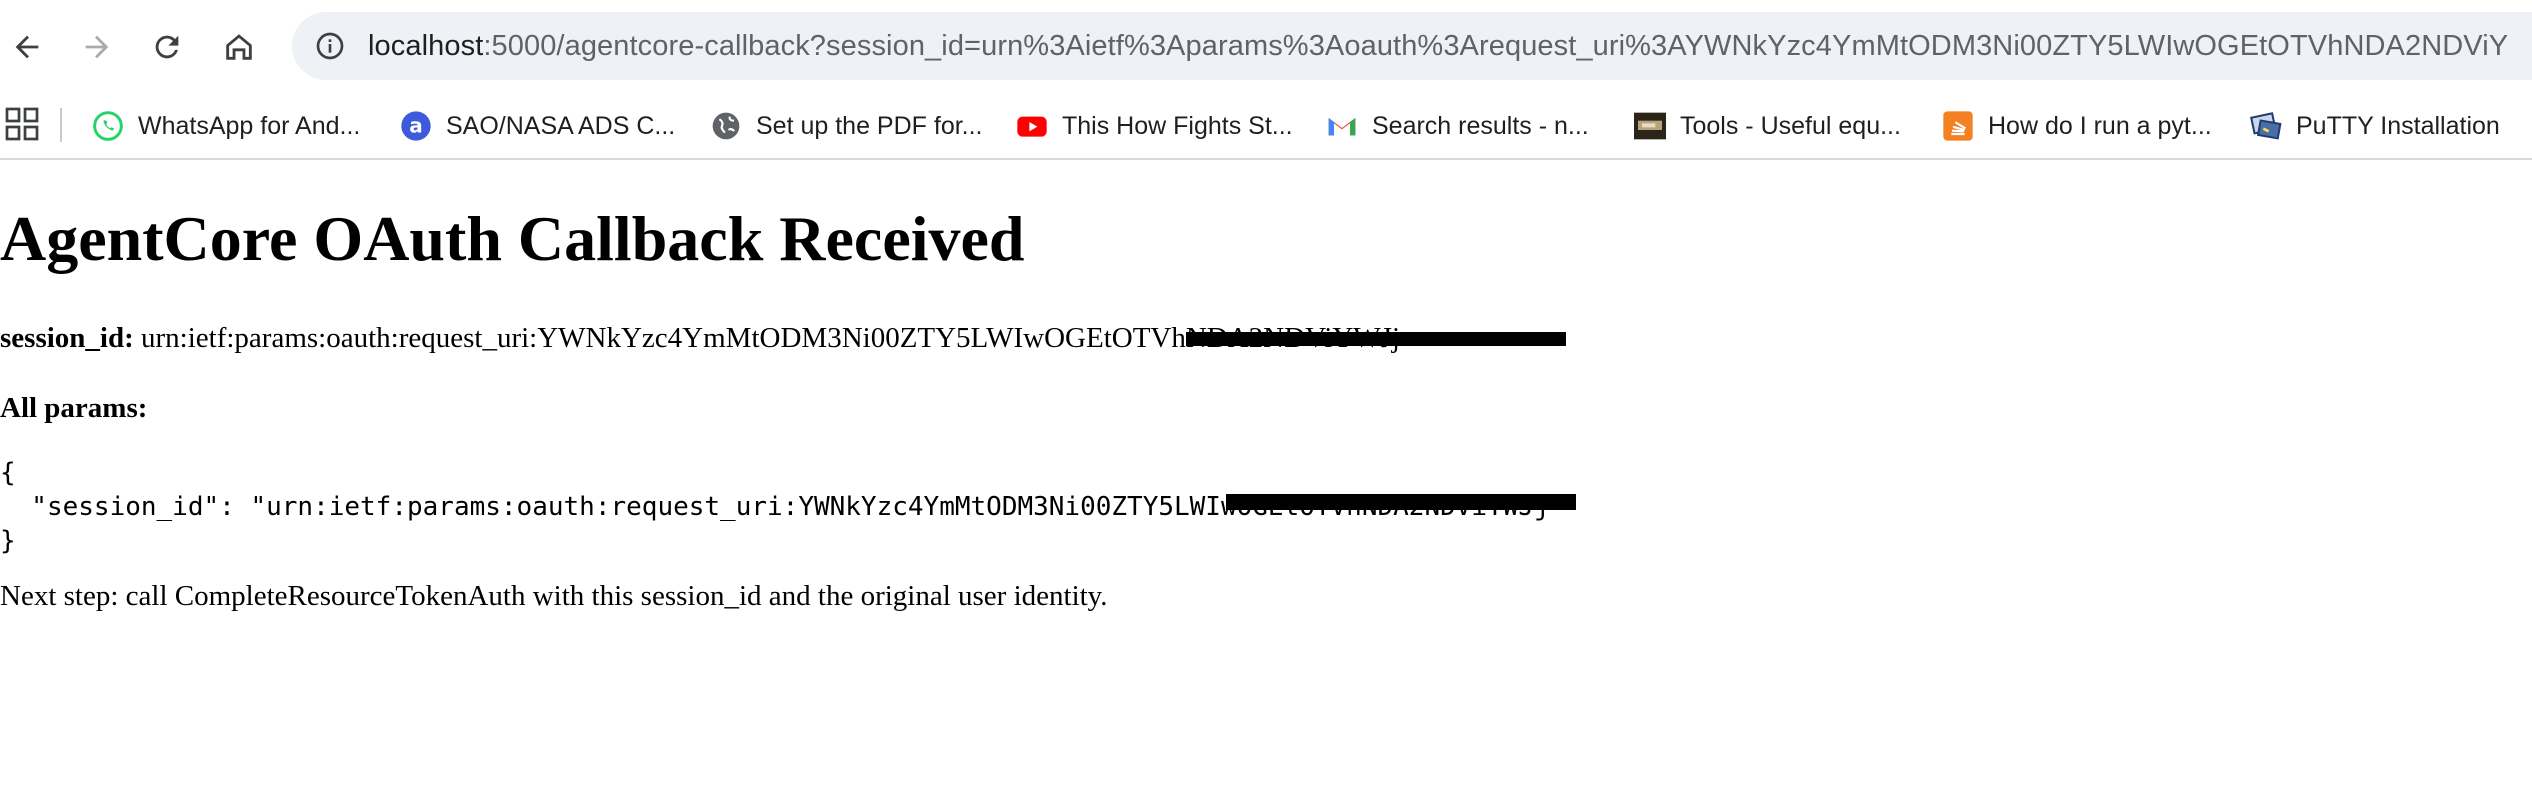  Describe the element at coordinates (726, 126) in the screenshot. I see `globe-icon` at that location.